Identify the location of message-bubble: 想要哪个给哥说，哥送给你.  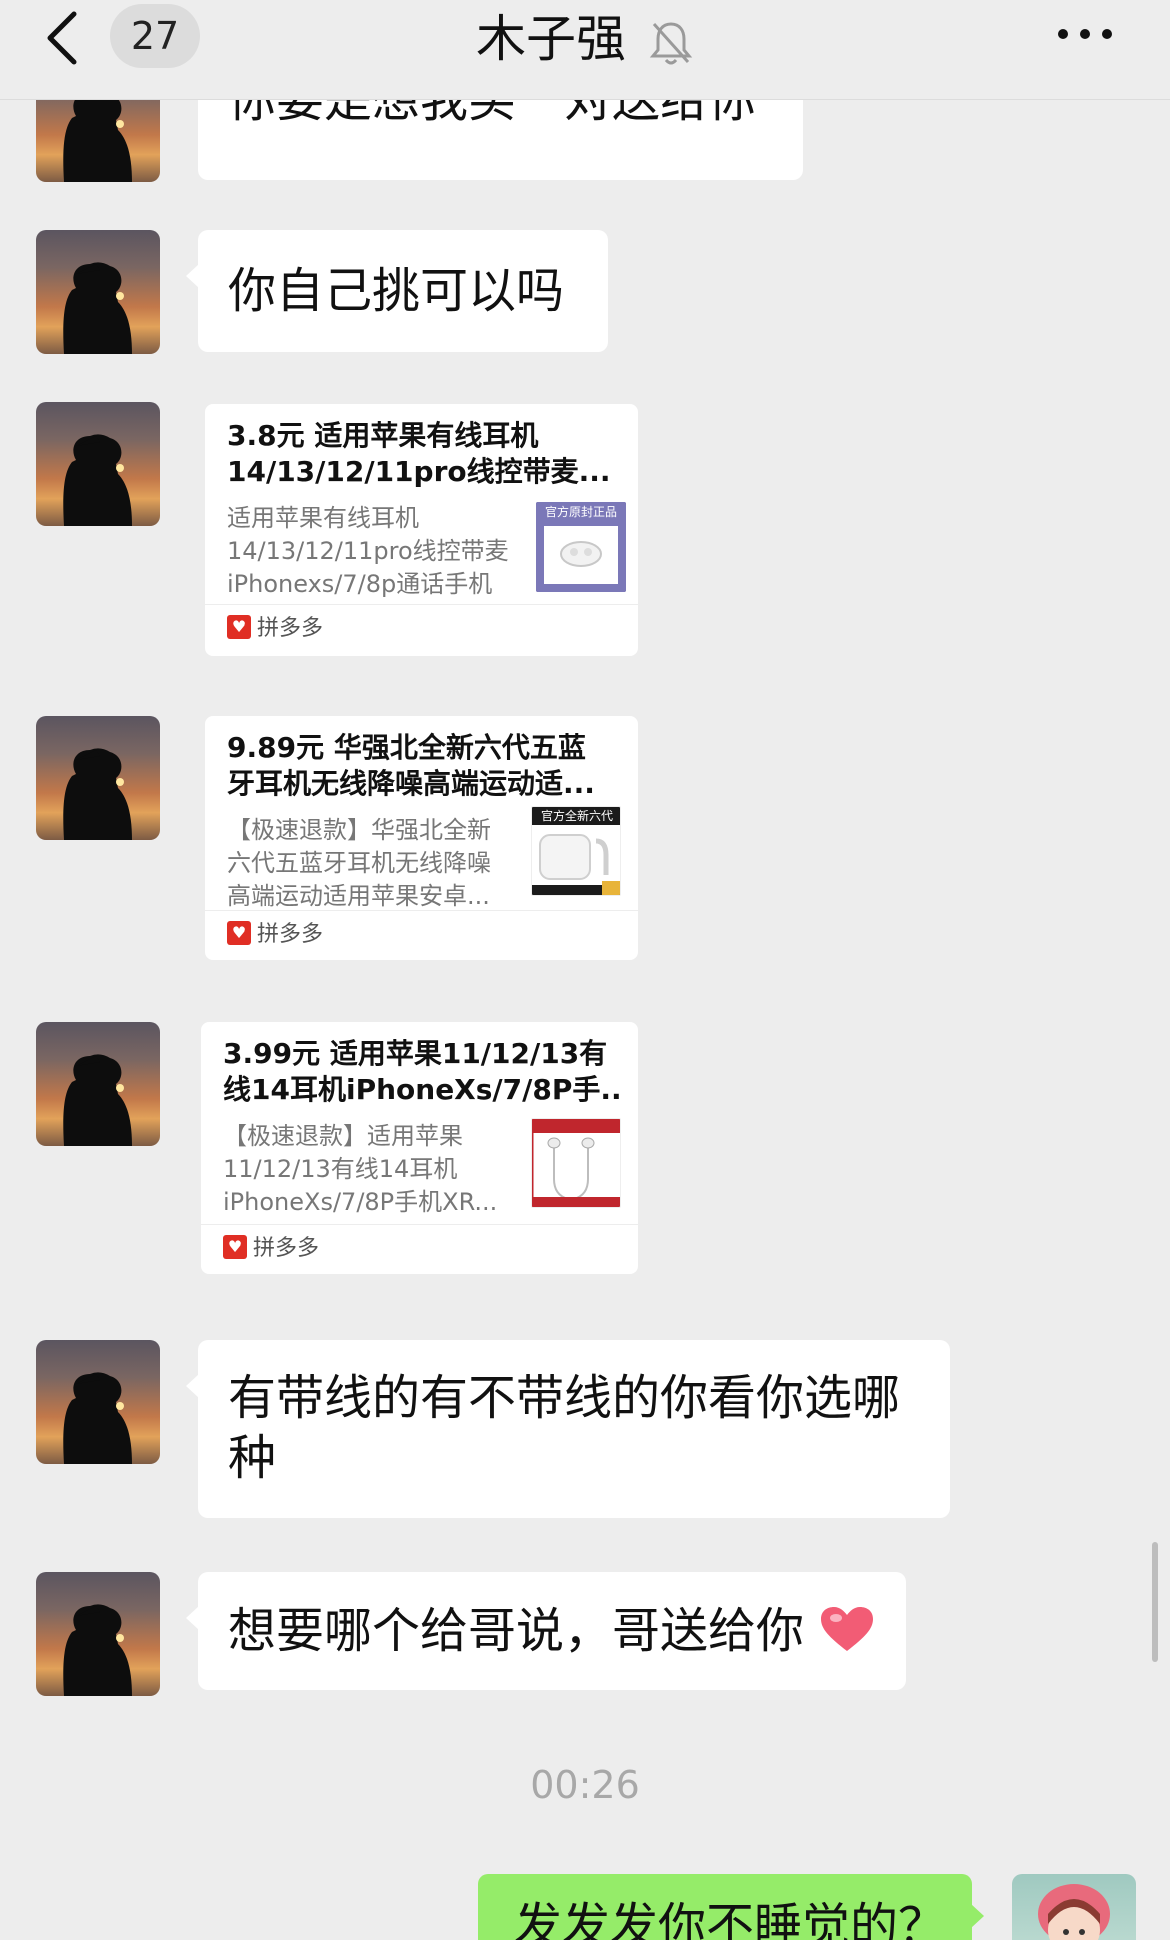
(546, 1631).